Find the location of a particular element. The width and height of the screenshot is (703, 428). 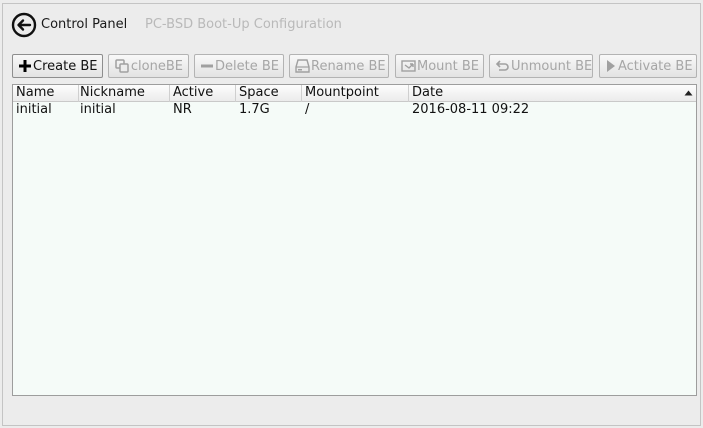

rename-be-button: Rename BE is located at coordinates (339, 66).